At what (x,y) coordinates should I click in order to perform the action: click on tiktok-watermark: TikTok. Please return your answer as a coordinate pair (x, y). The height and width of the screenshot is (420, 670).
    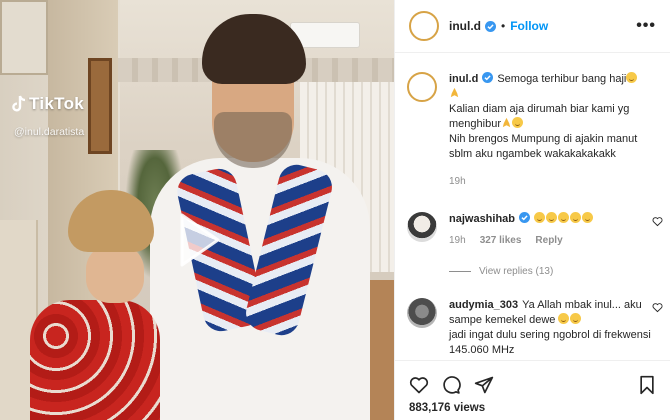
    Looking at the image, I should click on (48, 104).